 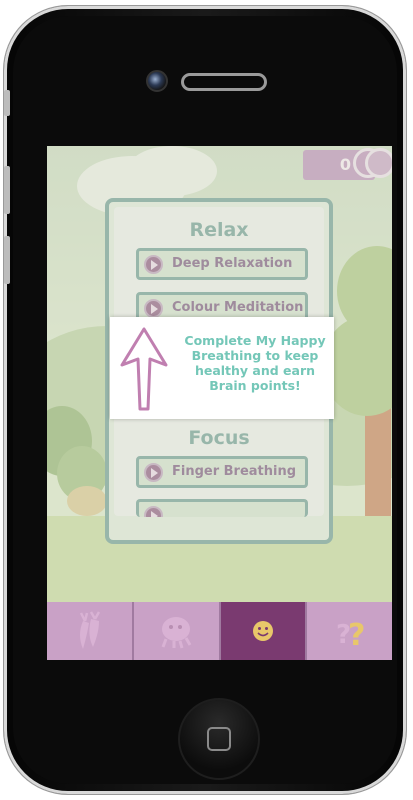 I want to click on mute-switch, so click(x=7, y=103).